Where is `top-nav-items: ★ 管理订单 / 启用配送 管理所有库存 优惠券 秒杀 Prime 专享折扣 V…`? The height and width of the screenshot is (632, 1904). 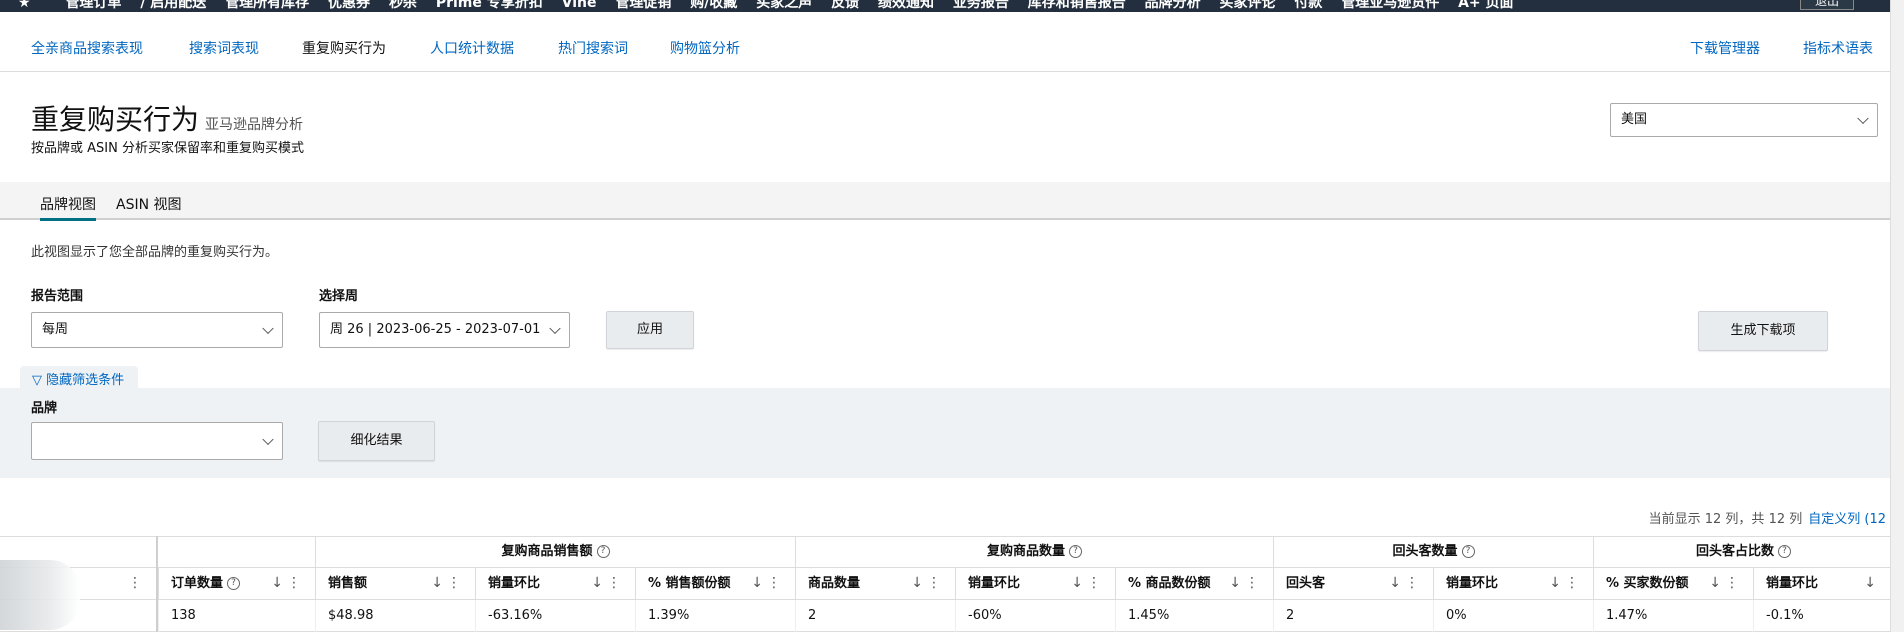
top-nav-items: ★ 管理订单 / 启用配送 管理所有库存 优惠券 秒杀 Prime 专享折扣 V… is located at coordinates (764, 6).